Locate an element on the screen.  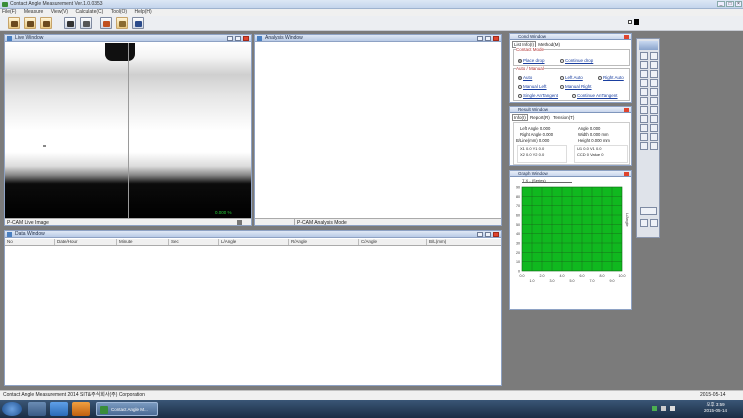
tab-info: Info(I) is located at coordinates (520, 117).